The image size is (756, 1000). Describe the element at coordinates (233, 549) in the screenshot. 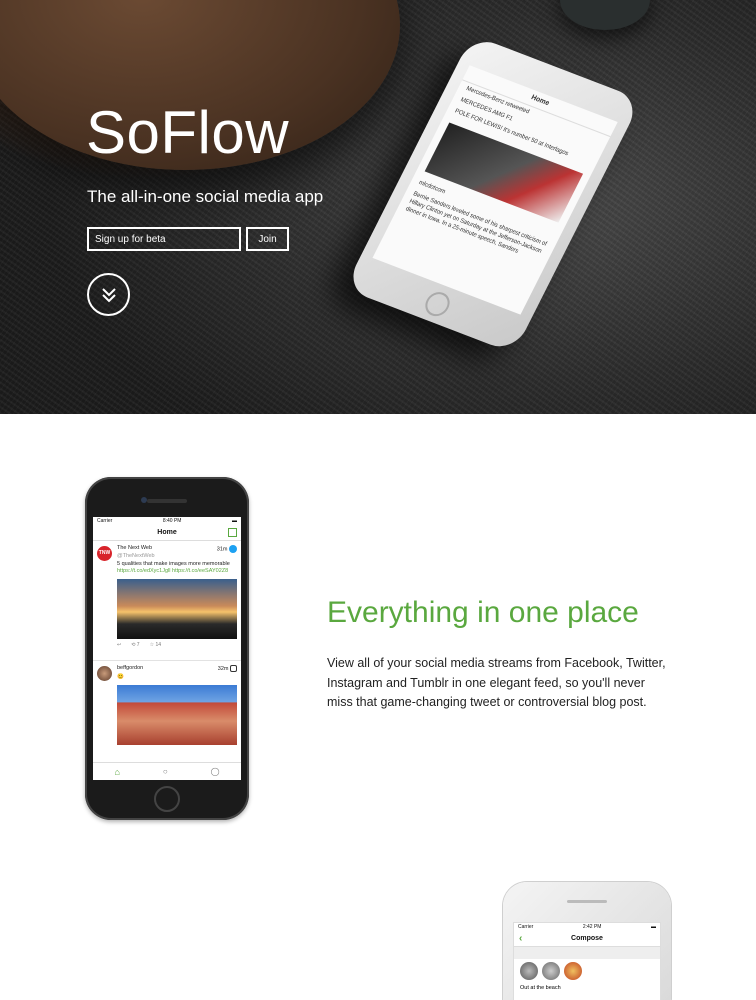

I see `twitter-icon` at that location.